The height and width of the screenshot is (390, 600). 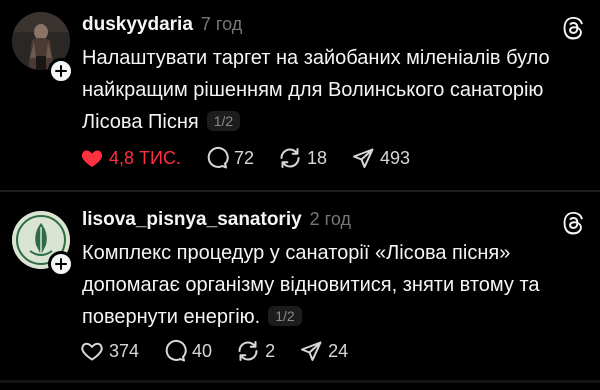 I want to click on repost-button: 18, so click(x=302, y=158).